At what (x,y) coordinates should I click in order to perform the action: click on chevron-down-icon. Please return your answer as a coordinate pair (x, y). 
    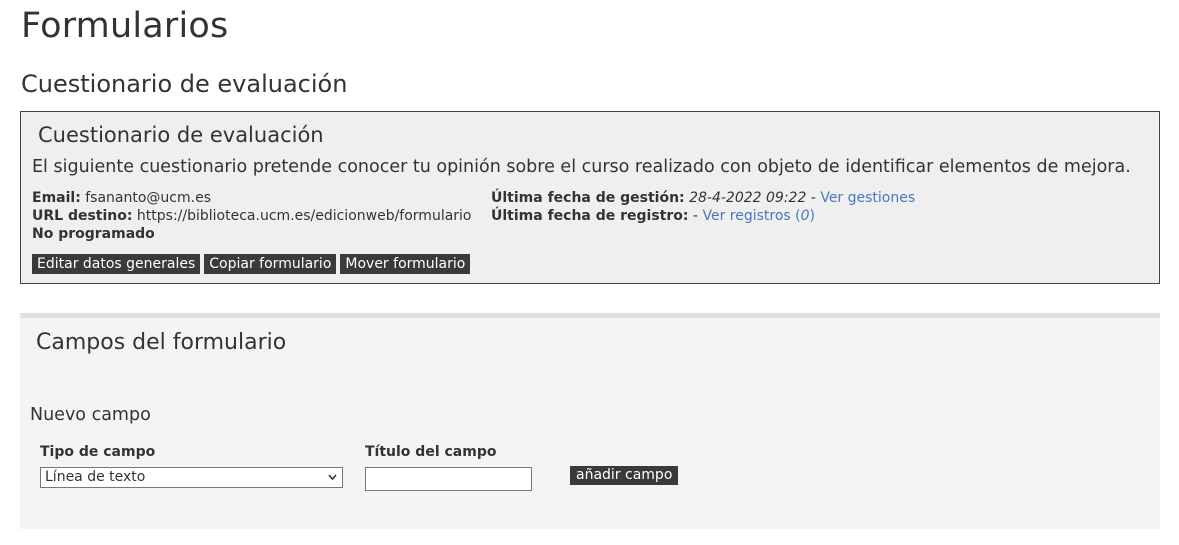
    Looking at the image, I should click on (332, 480).